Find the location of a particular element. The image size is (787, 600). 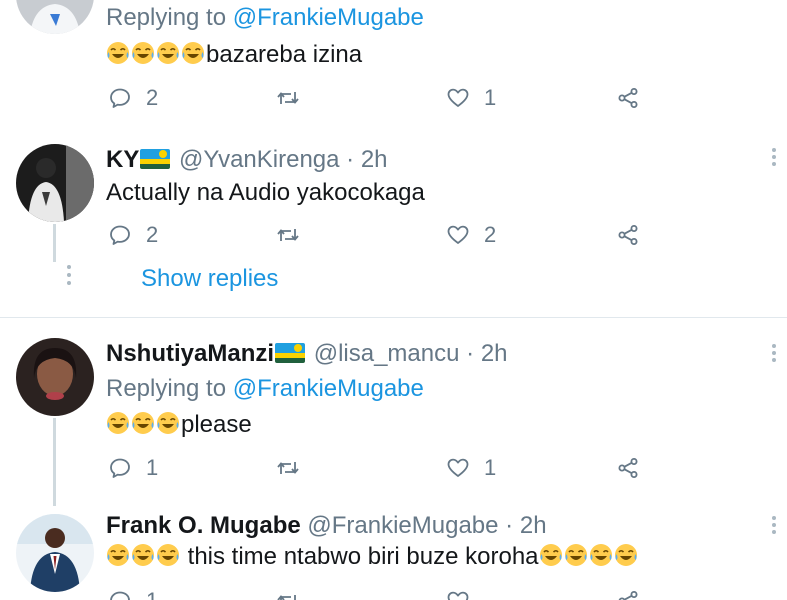

tweet-actions: 2 1 is located at coordinates (376, 98).